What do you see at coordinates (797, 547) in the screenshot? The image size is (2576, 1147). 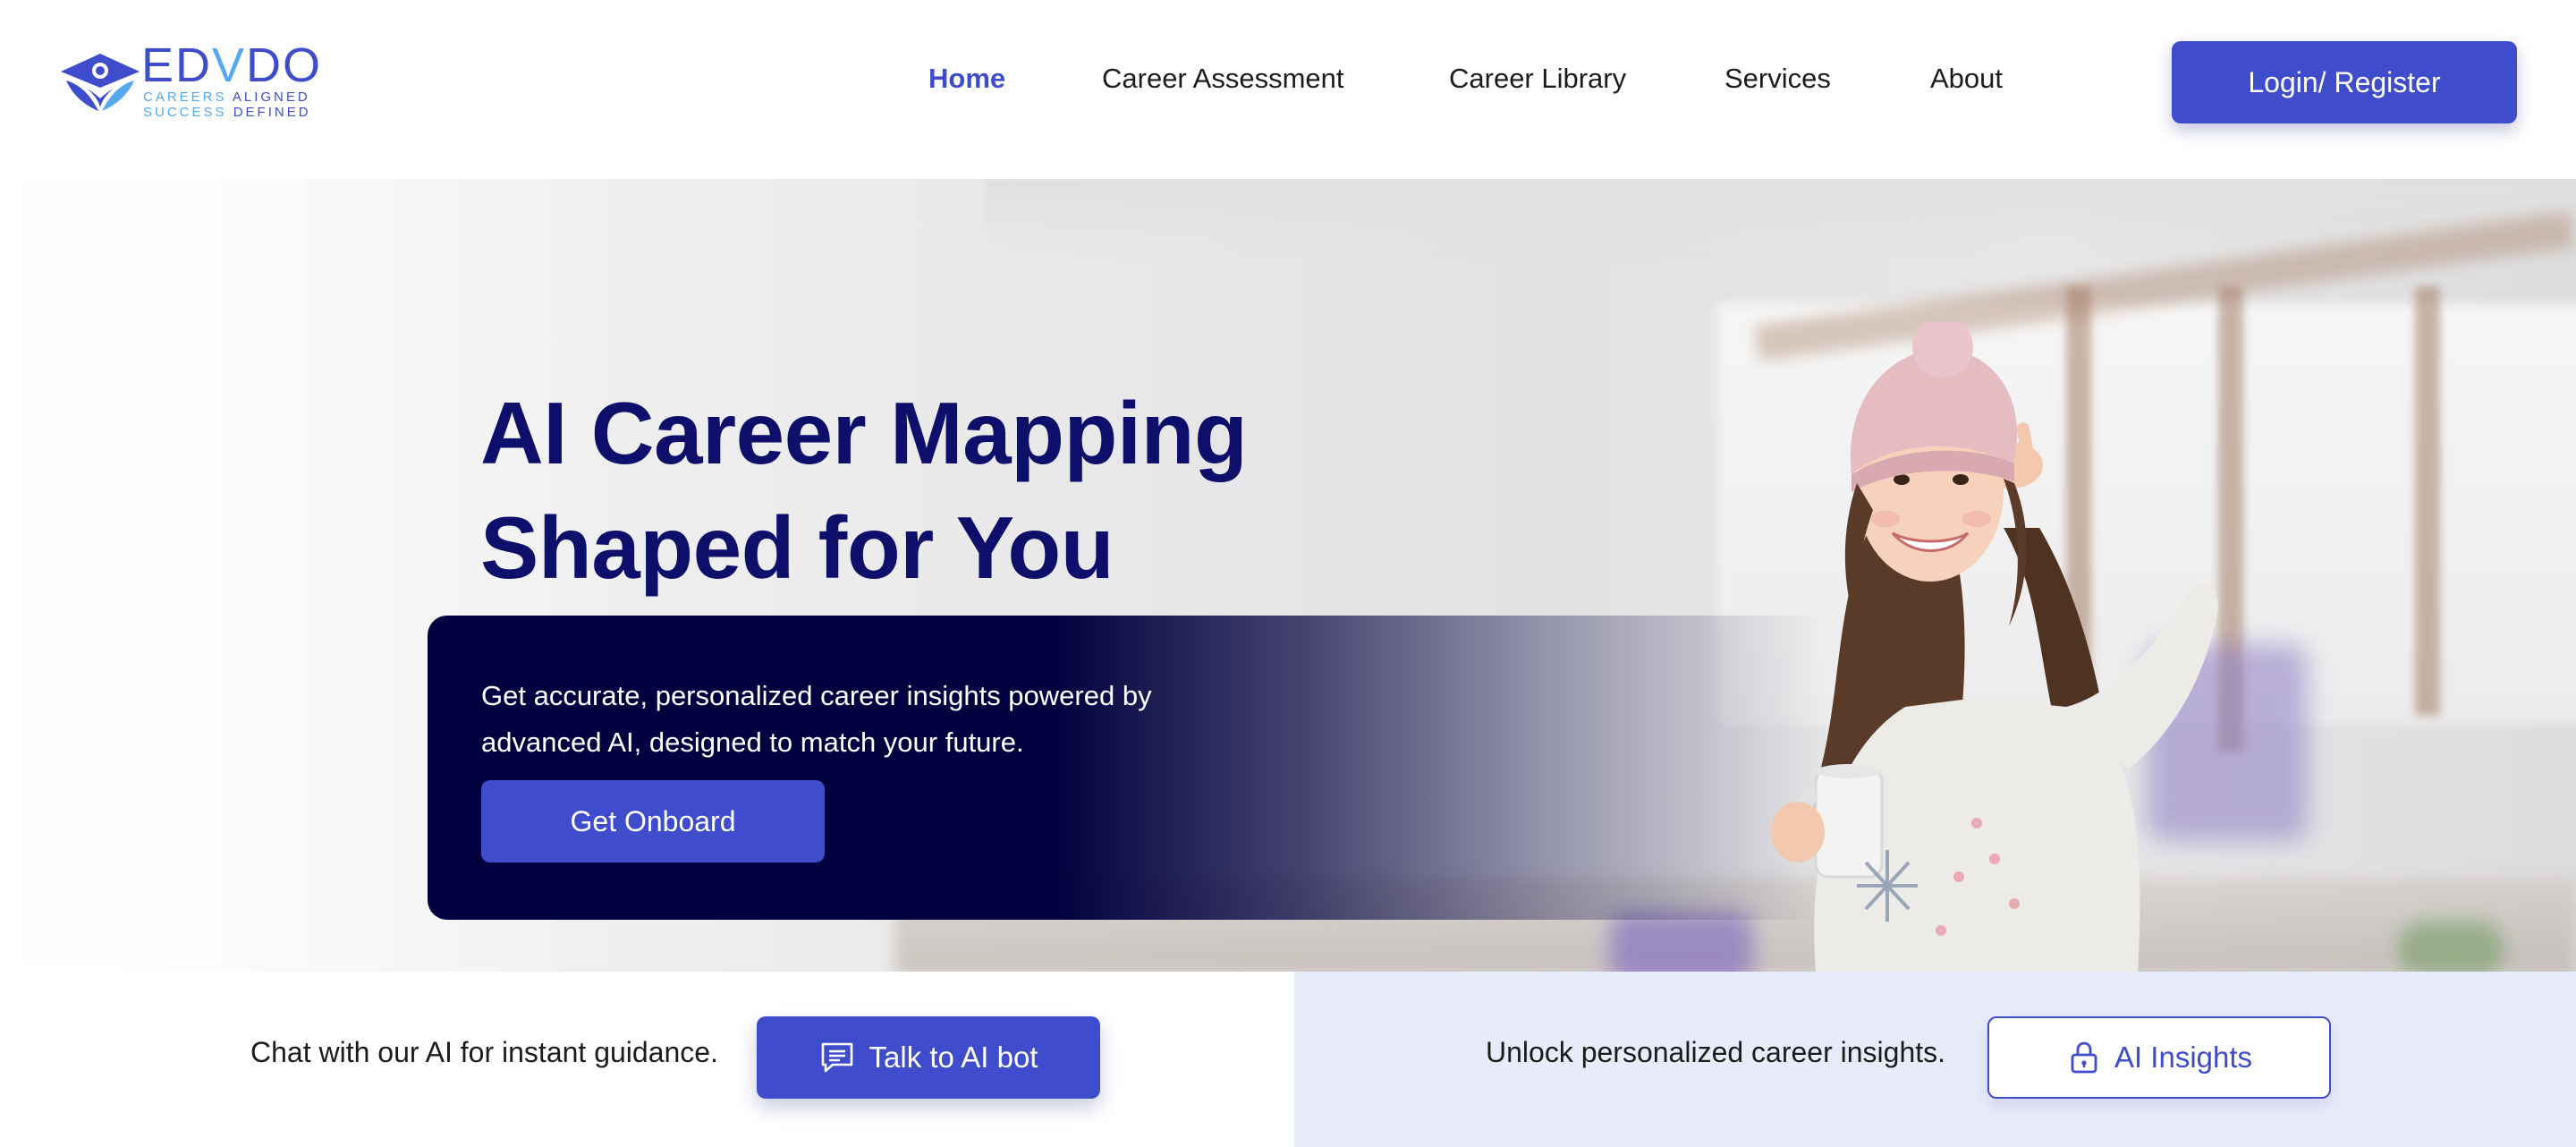 I see `hero-title-line-2: Shaped for You` at bounding box center [797, 547].